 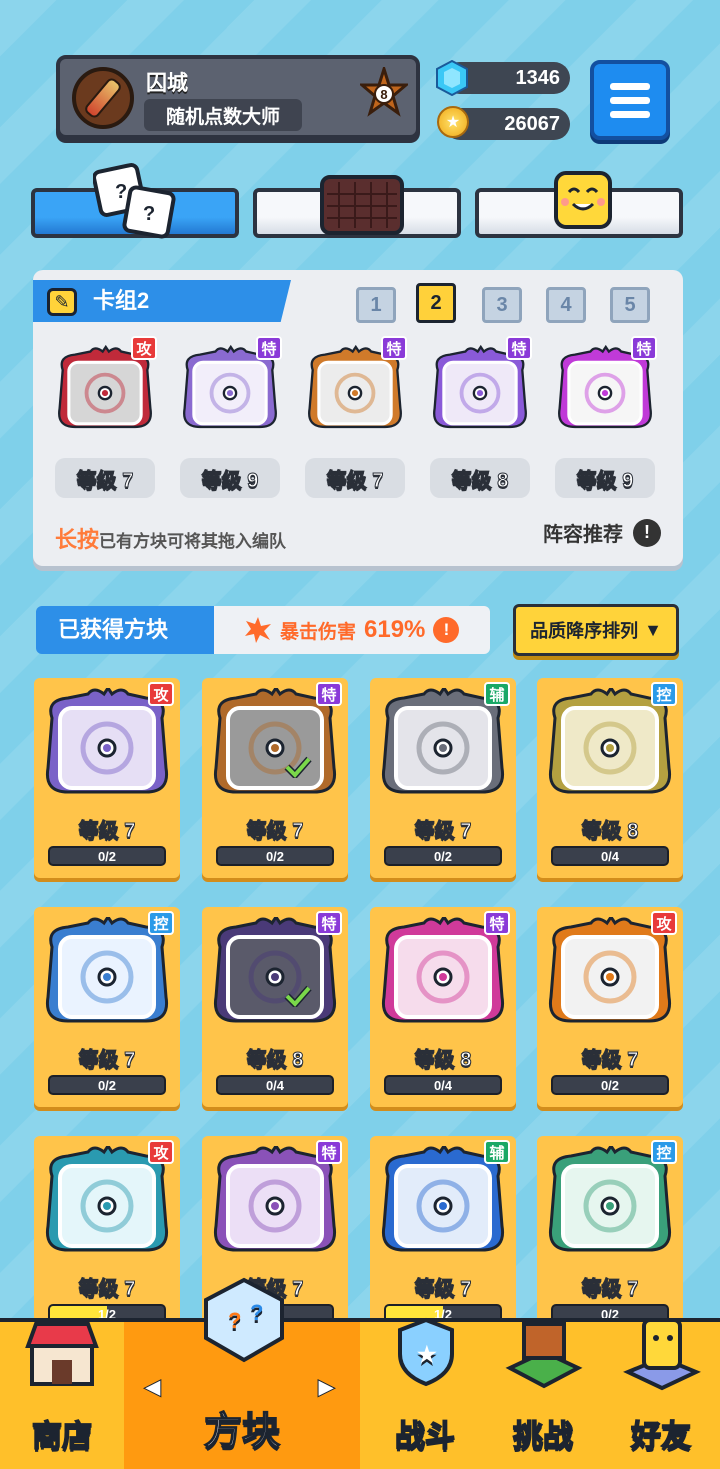 What do you see at coordinates (258, 630) in the screenshot?
I see `crit-burst-icon` at bounding box center [258, 630].